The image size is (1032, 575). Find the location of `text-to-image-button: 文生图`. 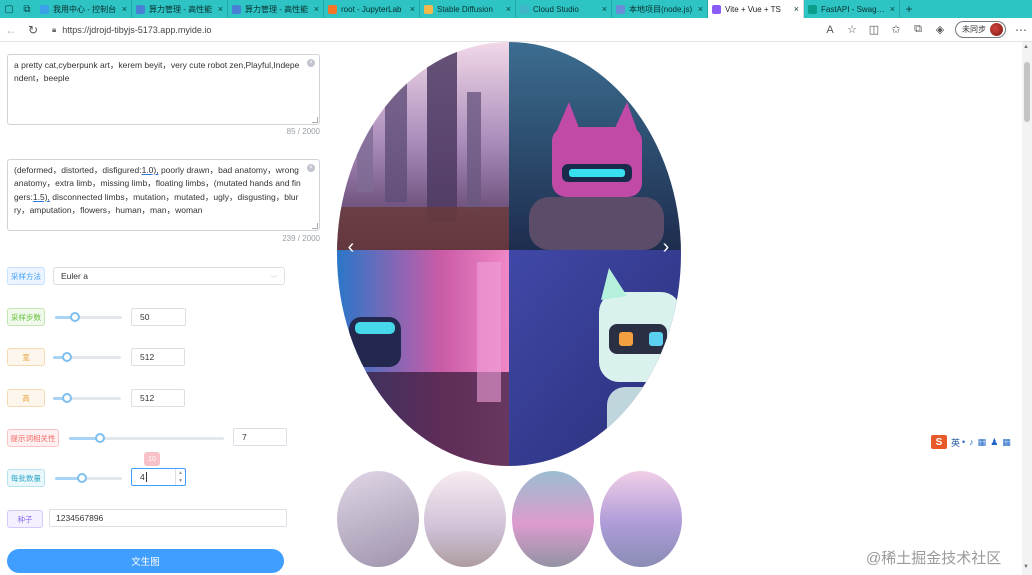

text-to-image-button: 文生图 is located at coordinates (145, 561).